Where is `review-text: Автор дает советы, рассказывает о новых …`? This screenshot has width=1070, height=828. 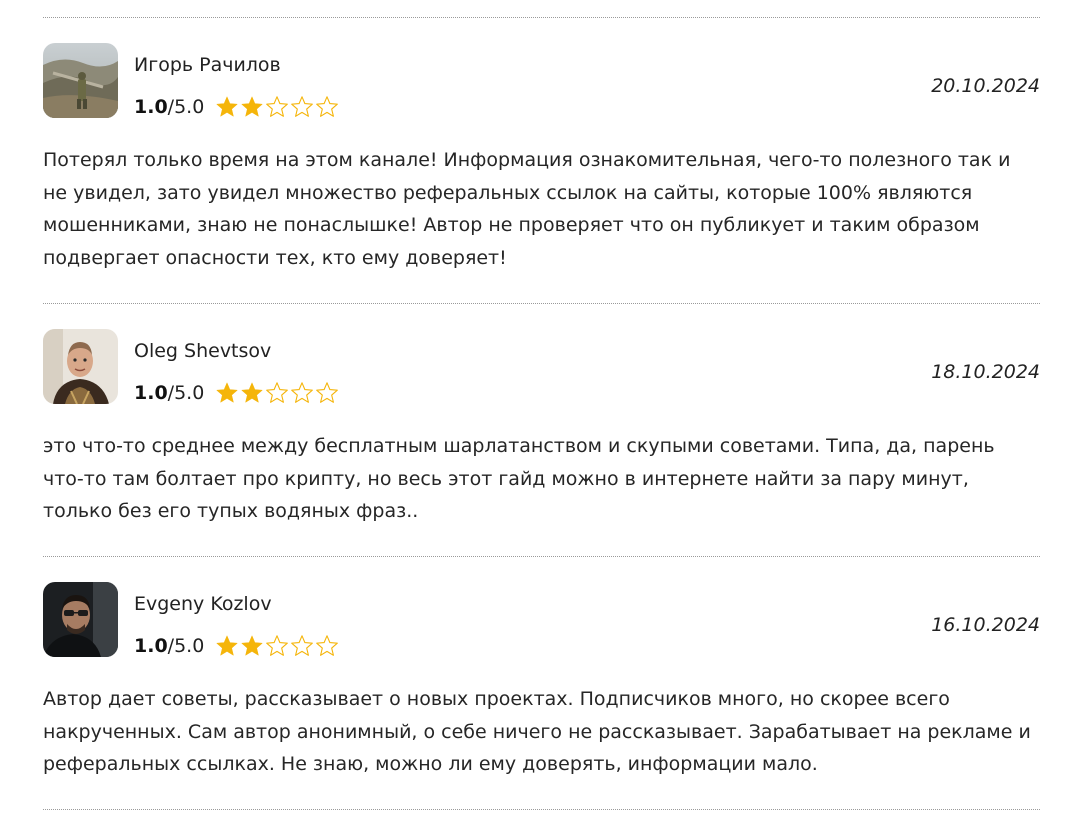 review-text: Автор дает советы, рассказывает о новых … is located at coordinates (537, 731).